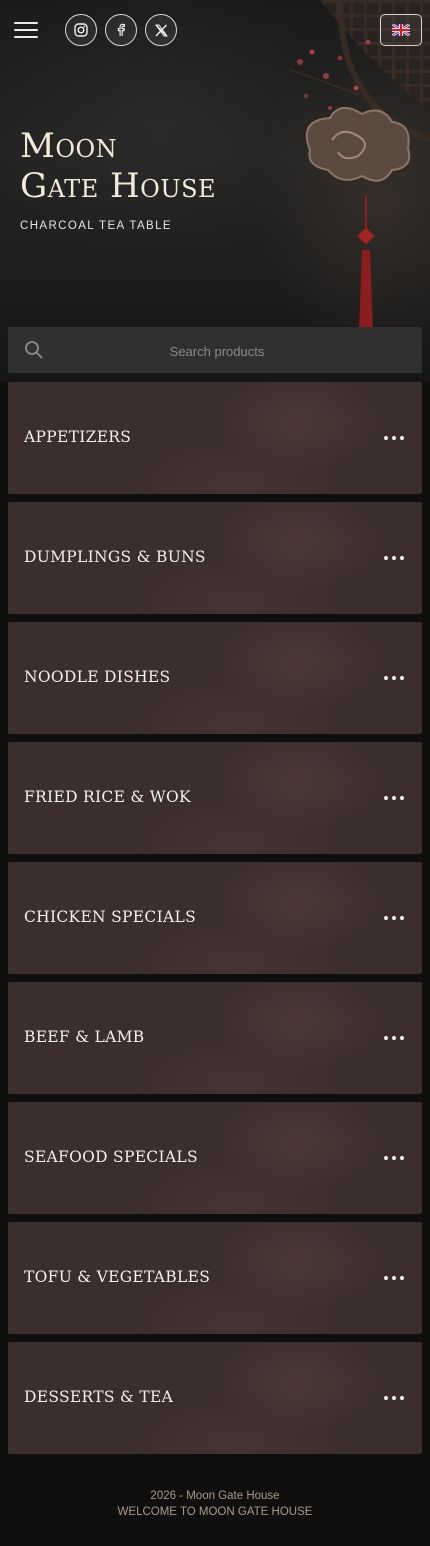  What do you see at coordinates (26, 30) in the screenshot?
I see `hamburger-menu-button` at bounding box center [26, 30].